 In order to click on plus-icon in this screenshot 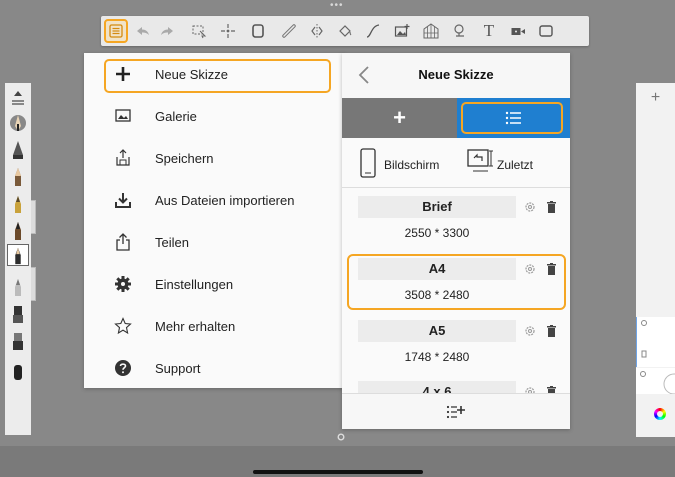, I will do `click(123, 74)`.